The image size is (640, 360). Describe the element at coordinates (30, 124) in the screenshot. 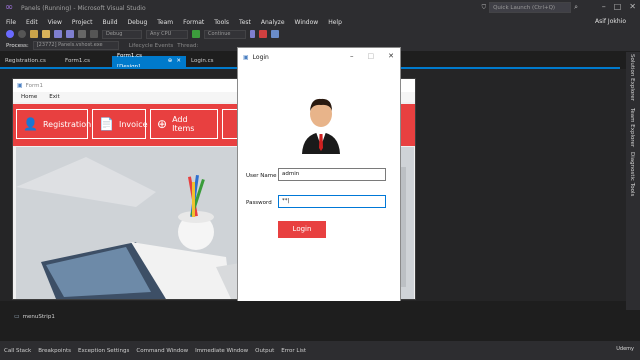

I see `user-icon: 👤` at that location.